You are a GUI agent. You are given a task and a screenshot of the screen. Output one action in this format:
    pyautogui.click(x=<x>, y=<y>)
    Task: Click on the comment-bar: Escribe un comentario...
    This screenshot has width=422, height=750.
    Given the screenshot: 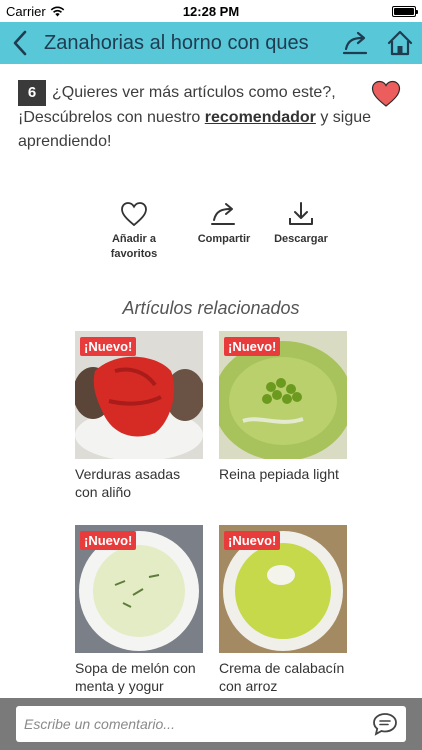 What is the action you would take?
    pyautogui.click(x=211, y=724)
    